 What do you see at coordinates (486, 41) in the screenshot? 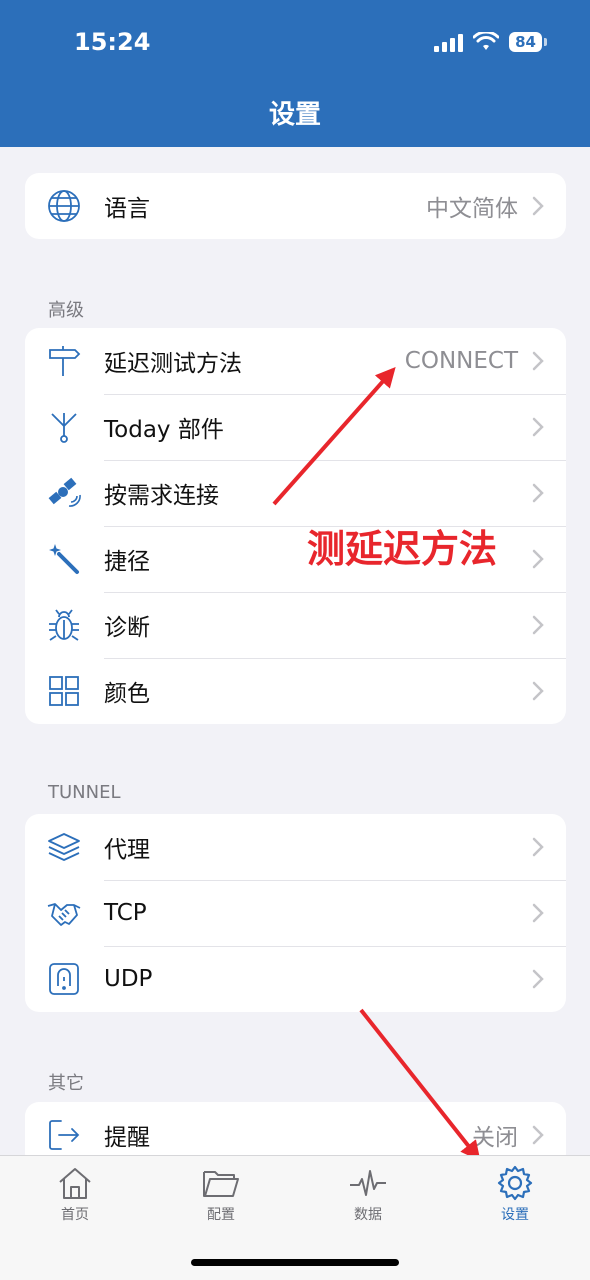
I see `wifi-icon` at bounding box center [486, 41].